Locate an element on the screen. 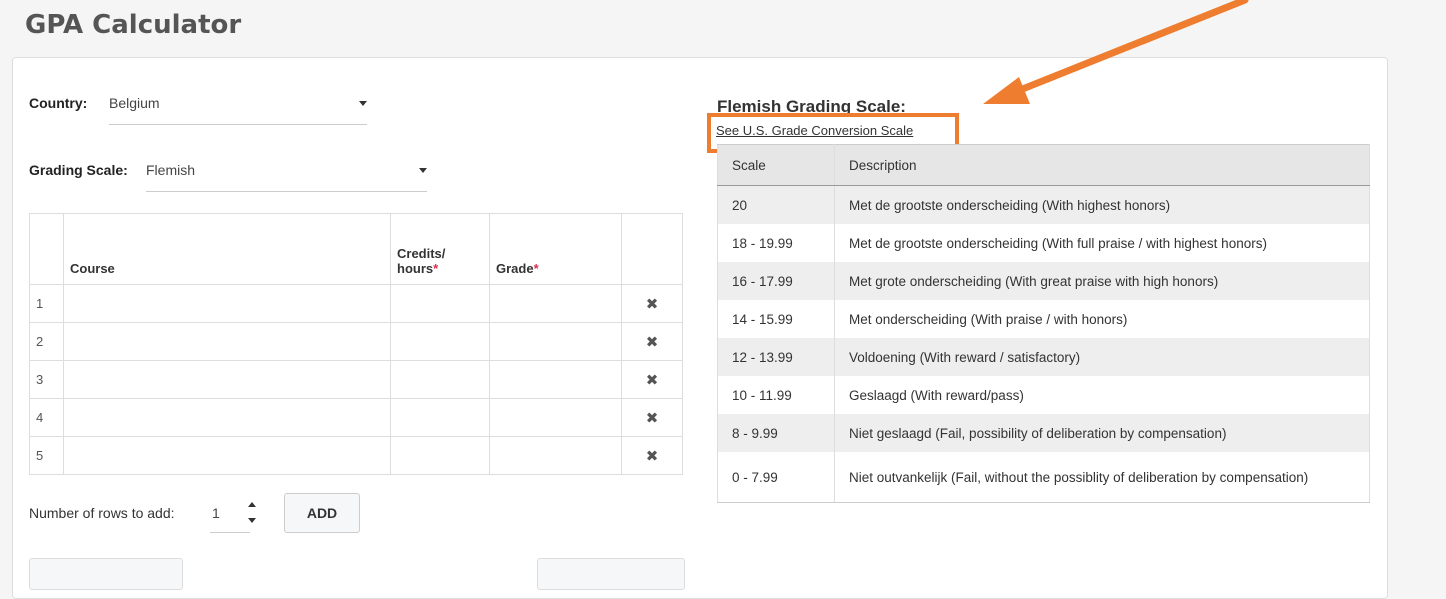  row-number: 5 is located at coordinates (46, 455).